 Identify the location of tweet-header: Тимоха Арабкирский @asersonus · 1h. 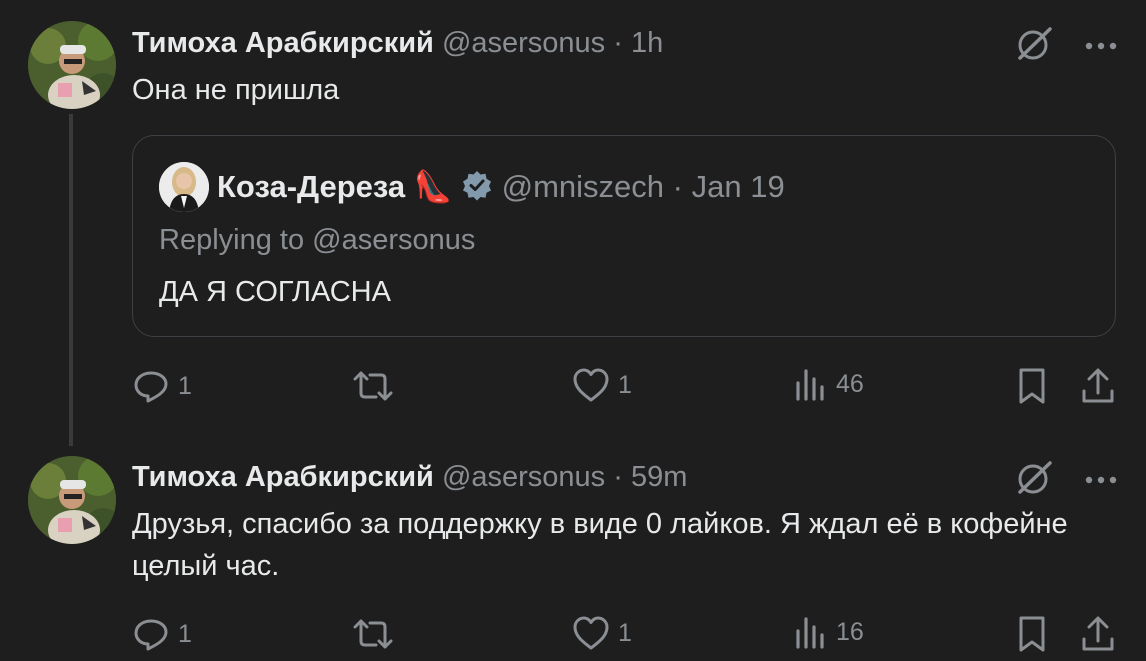
(397, 43).